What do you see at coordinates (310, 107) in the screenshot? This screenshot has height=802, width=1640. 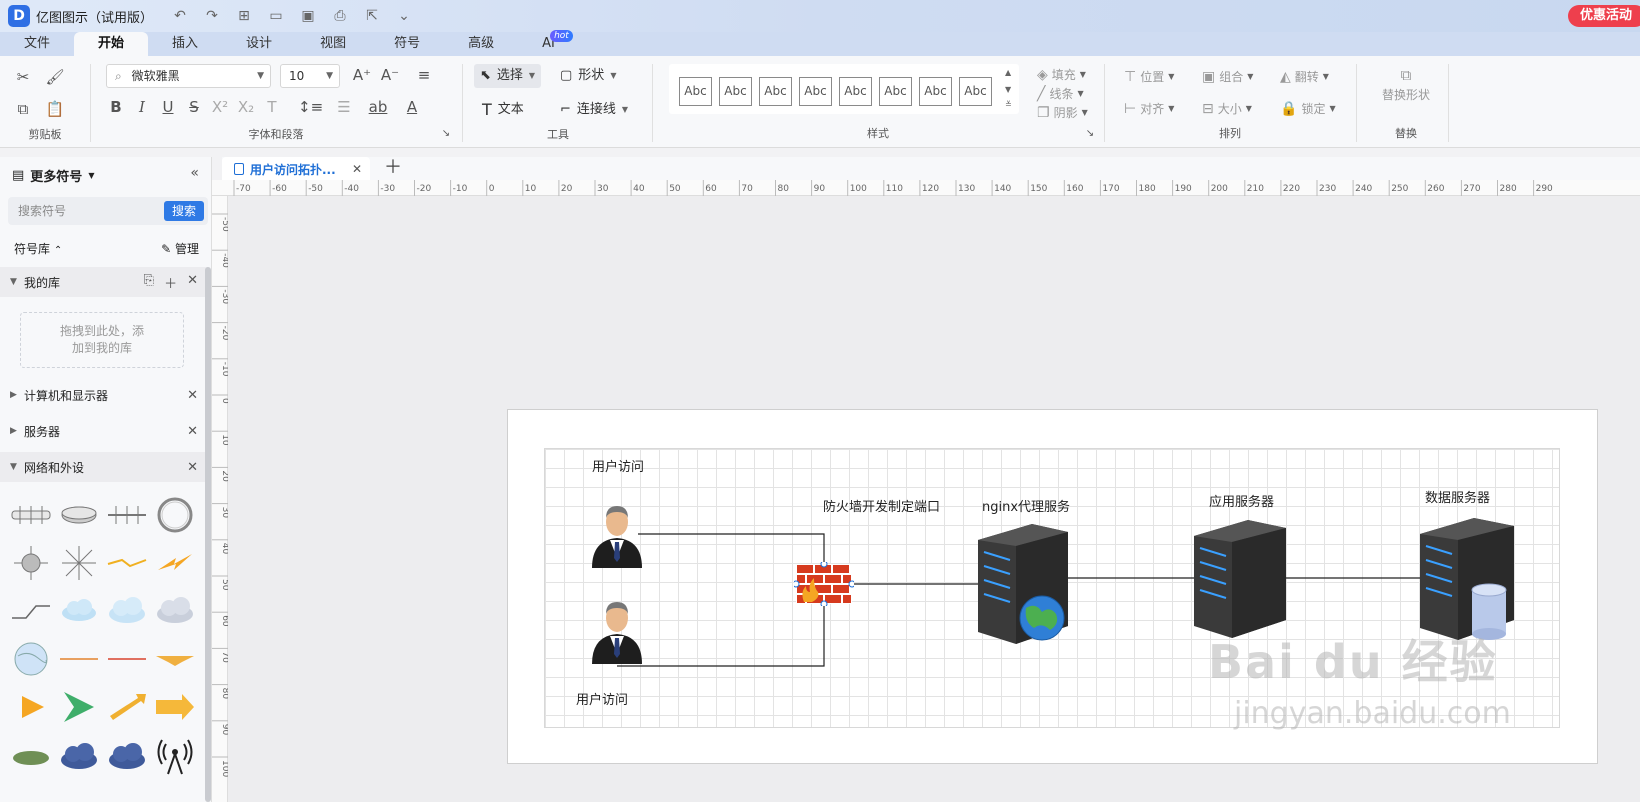 I see `line-spacing-icon: ↕≡` at bounding box center [310, 107].